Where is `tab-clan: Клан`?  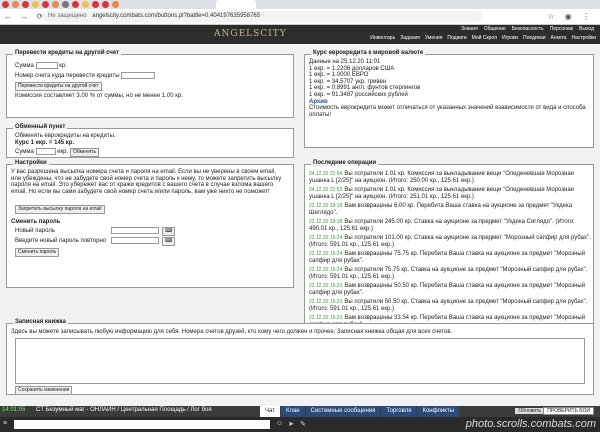
tab-clan: Клан is located at coordinates (292, 411).